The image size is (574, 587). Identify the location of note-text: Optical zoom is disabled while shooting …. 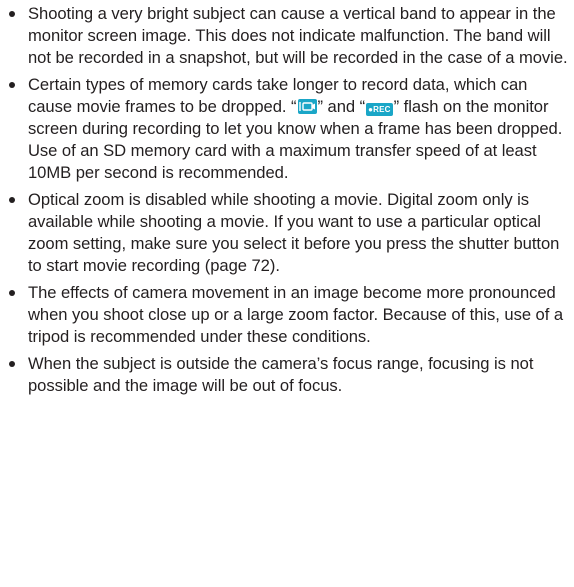
(294, 232).